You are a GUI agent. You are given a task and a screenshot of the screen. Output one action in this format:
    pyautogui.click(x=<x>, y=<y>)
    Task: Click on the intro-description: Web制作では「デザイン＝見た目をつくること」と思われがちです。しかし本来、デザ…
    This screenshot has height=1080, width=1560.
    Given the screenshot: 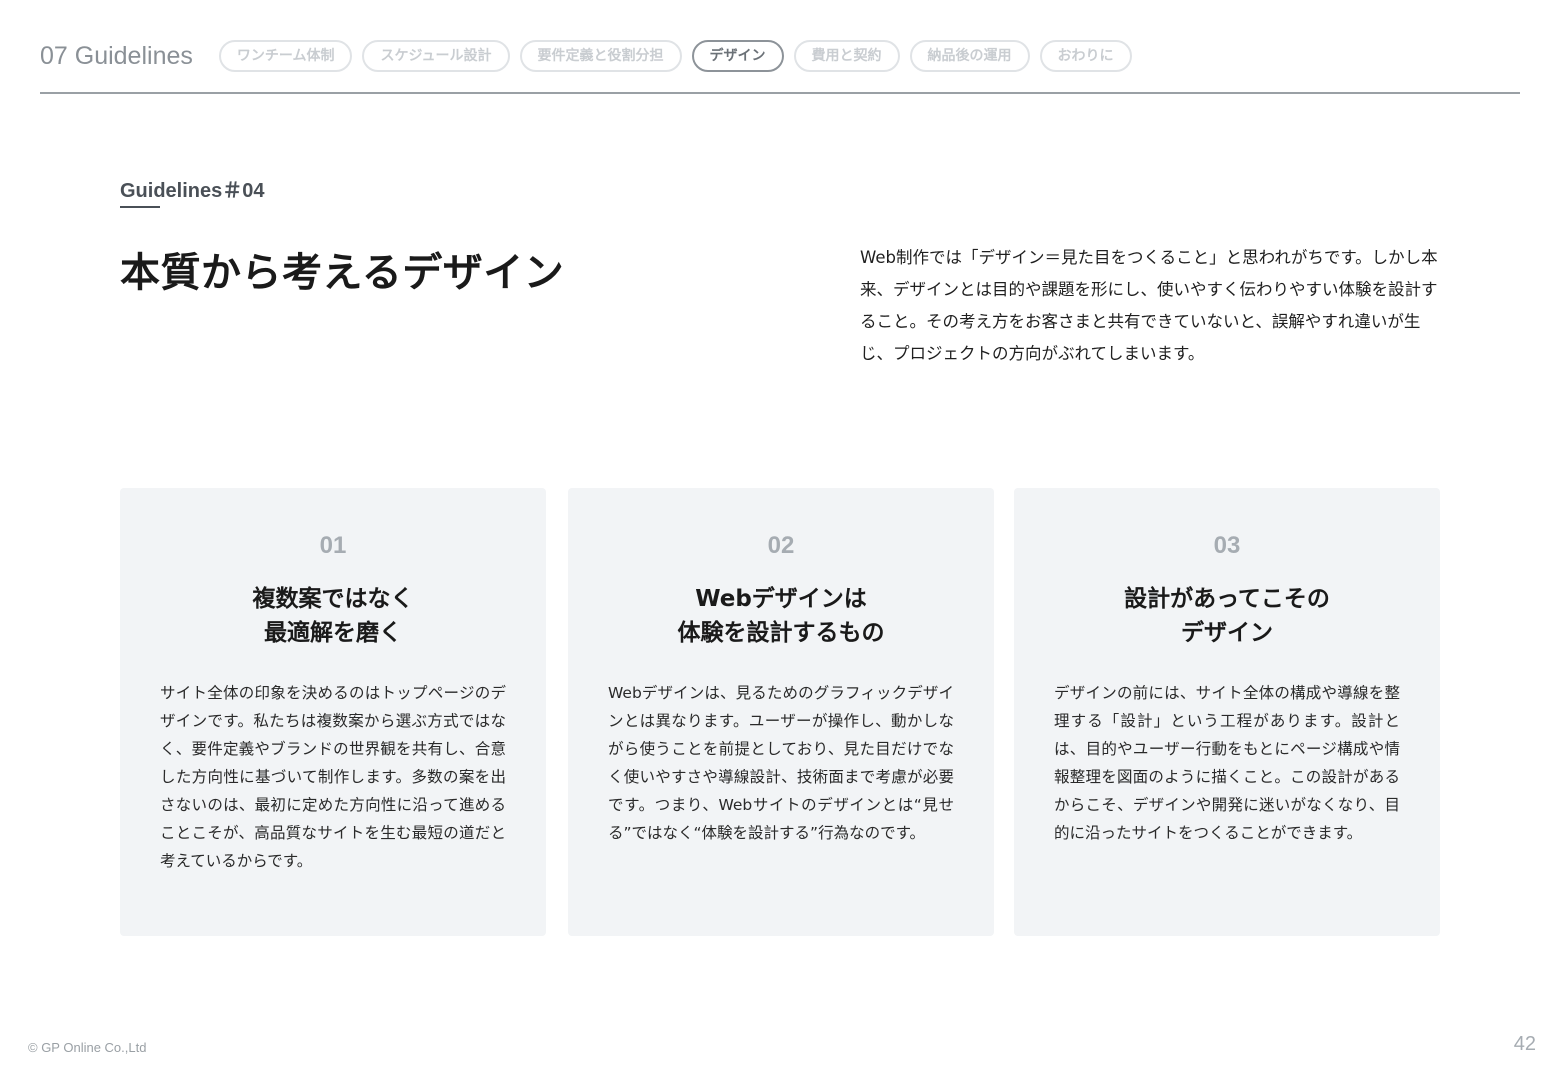 What is the action you would take?
    pyautogui.click(x=1149, y=305)
    